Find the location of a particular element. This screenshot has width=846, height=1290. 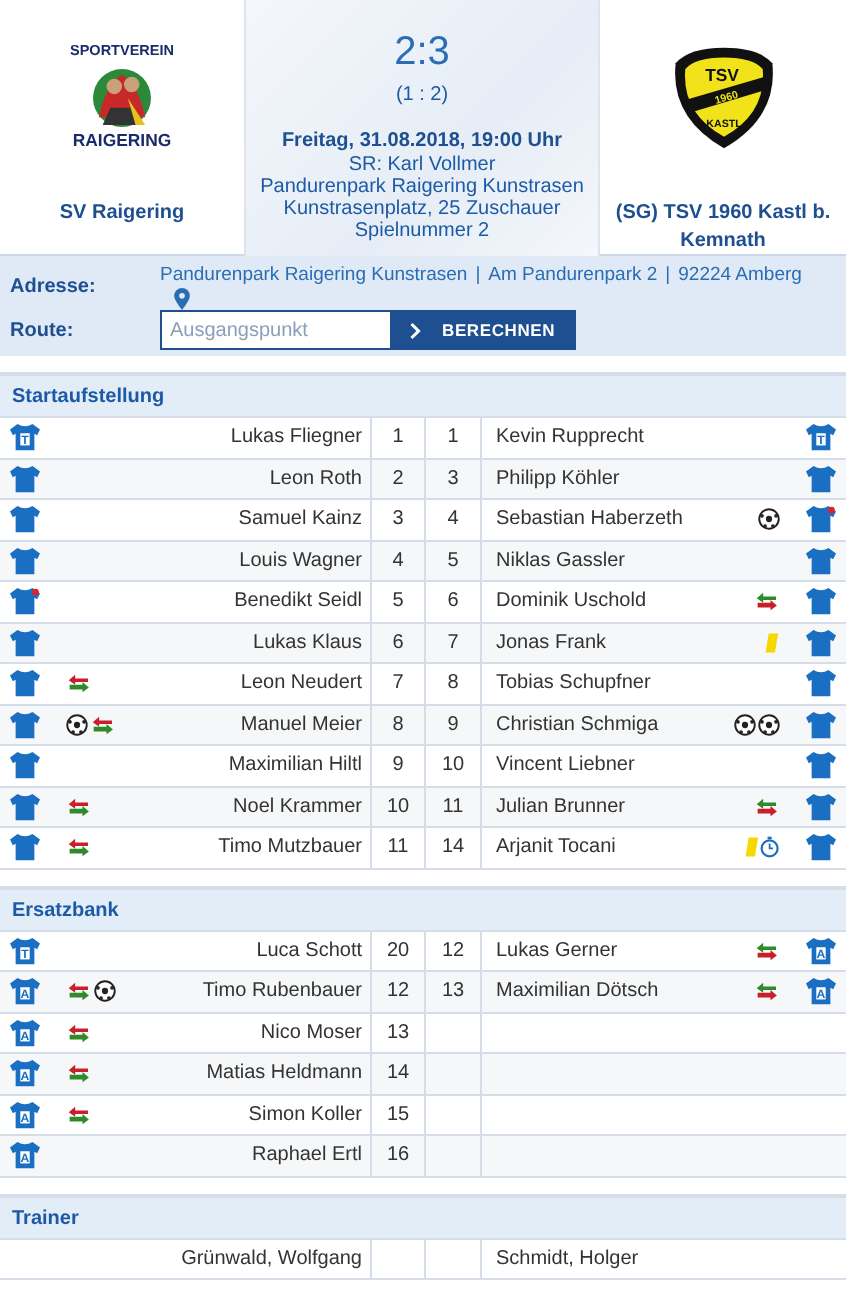

player-name: Timo Mutzbauer is located at coordinates (290, 847).